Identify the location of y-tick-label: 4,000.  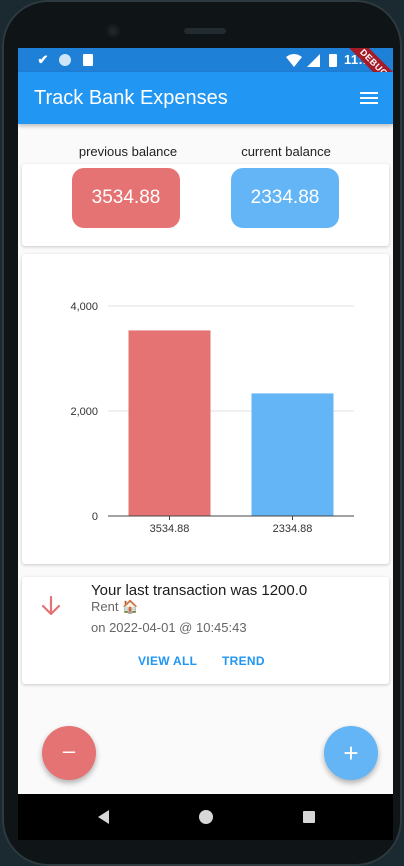
(84, 307).